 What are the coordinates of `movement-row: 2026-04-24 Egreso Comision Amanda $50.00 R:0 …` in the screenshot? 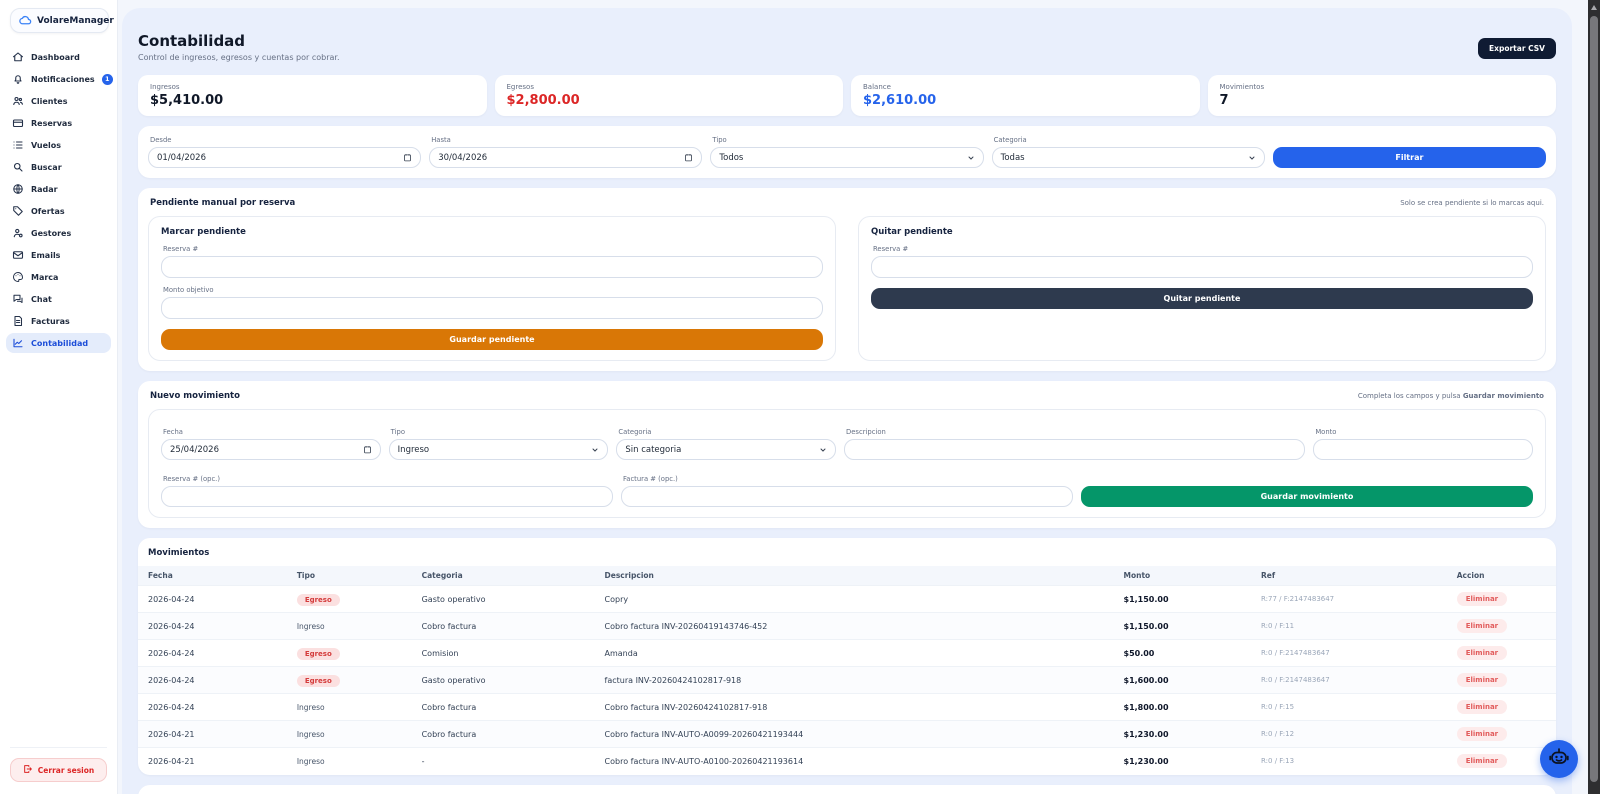 It's located at (847, 653).